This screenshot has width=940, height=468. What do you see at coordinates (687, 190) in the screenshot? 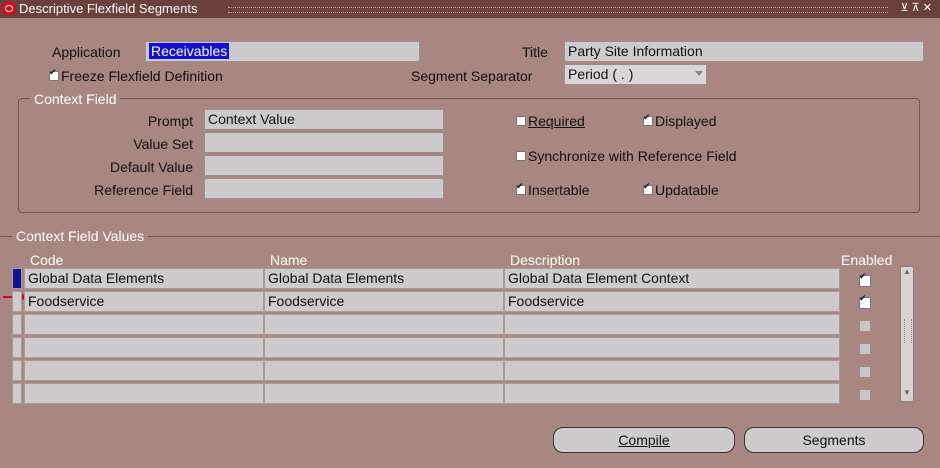
I see `updatable-label: Updatable` at bounding box center [687, 190].